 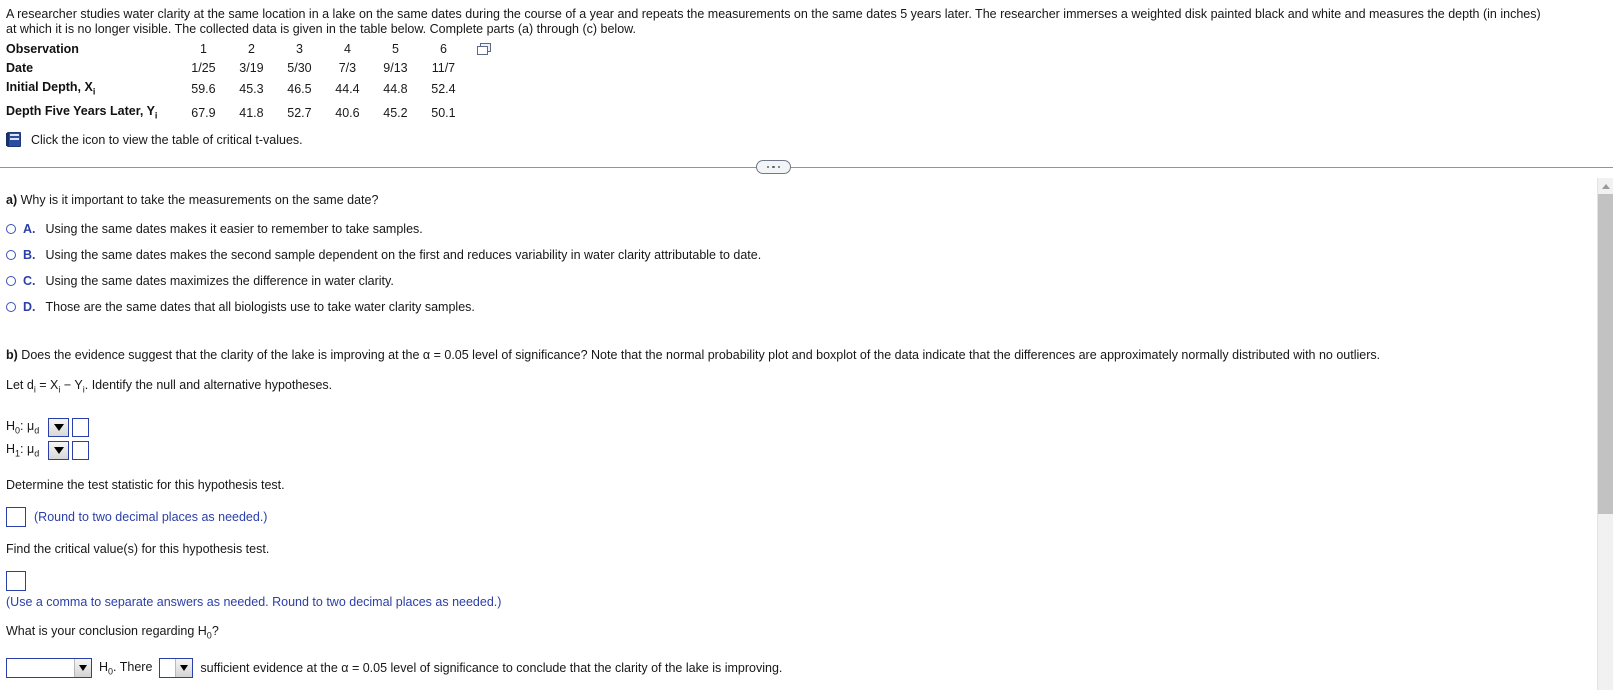 I want to click on row-label-initial-depth-text: Initial Depth, X, so click(x=49, y=87).